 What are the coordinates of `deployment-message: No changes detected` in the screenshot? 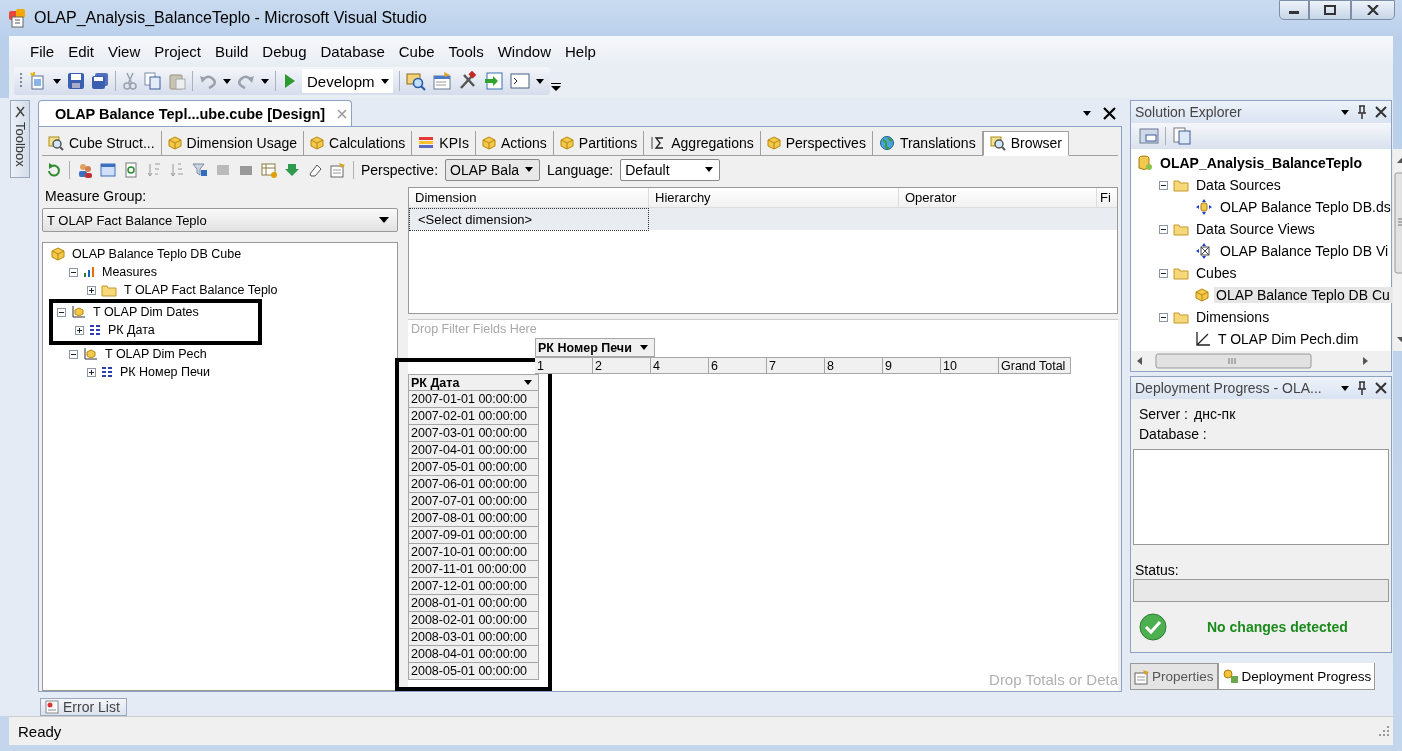 It's located at (1277, 627).